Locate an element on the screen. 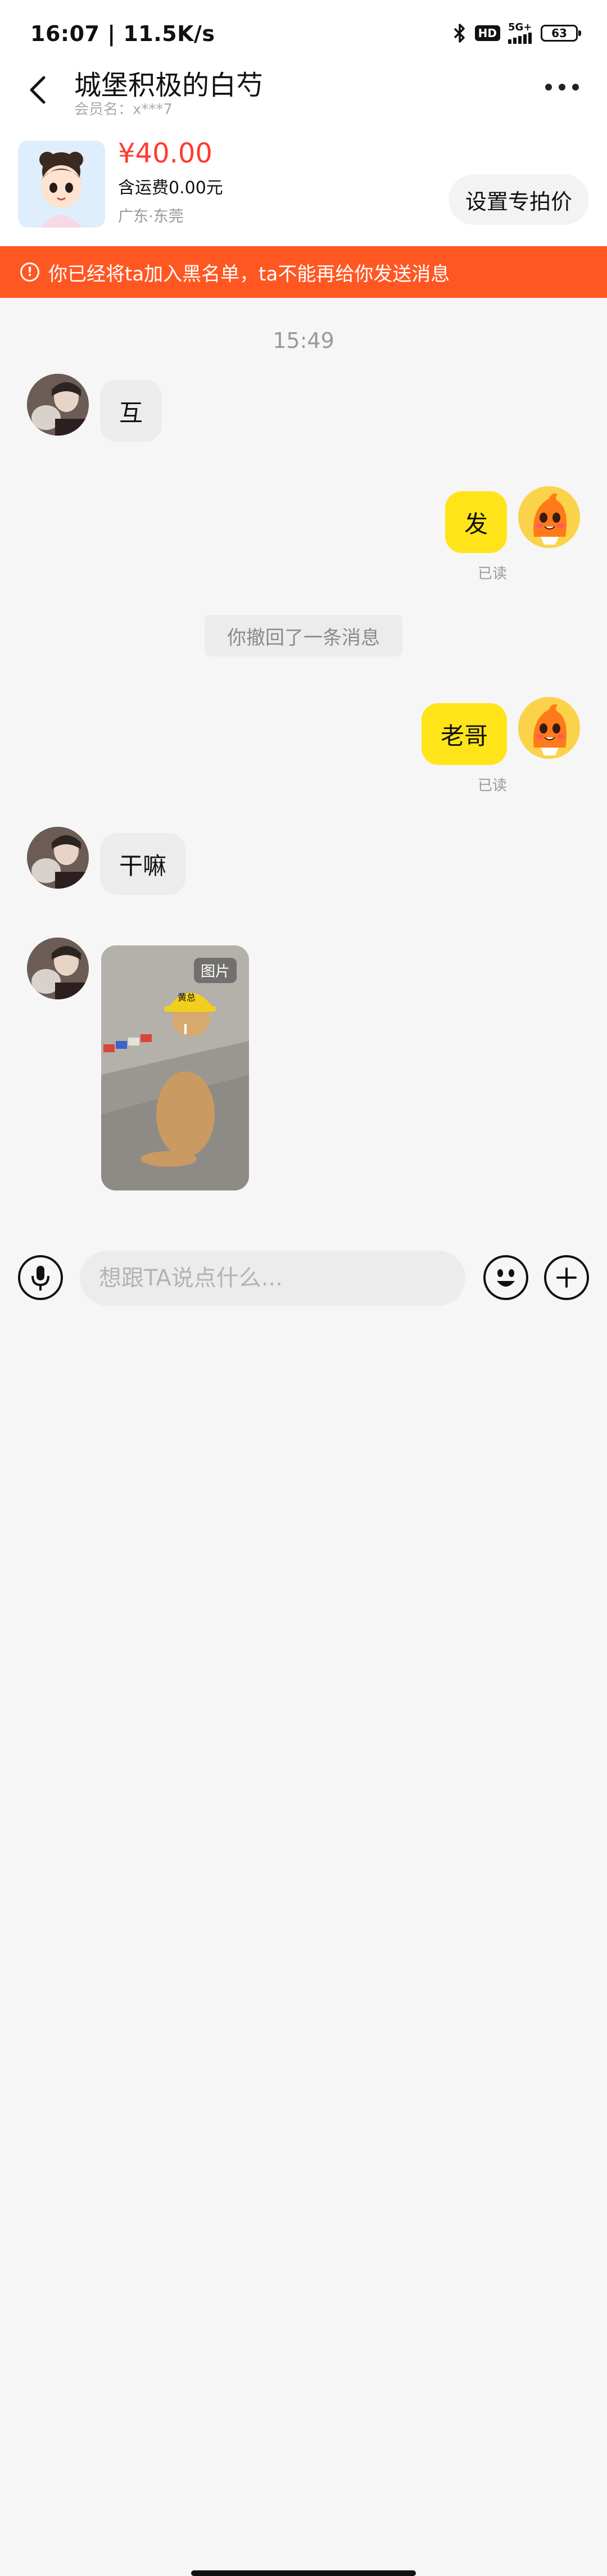 Image resolution: width=607 pixels, height=2576 pixels. status-time: 16:07 | 11.5K/s is located at coordinates (122, 33).